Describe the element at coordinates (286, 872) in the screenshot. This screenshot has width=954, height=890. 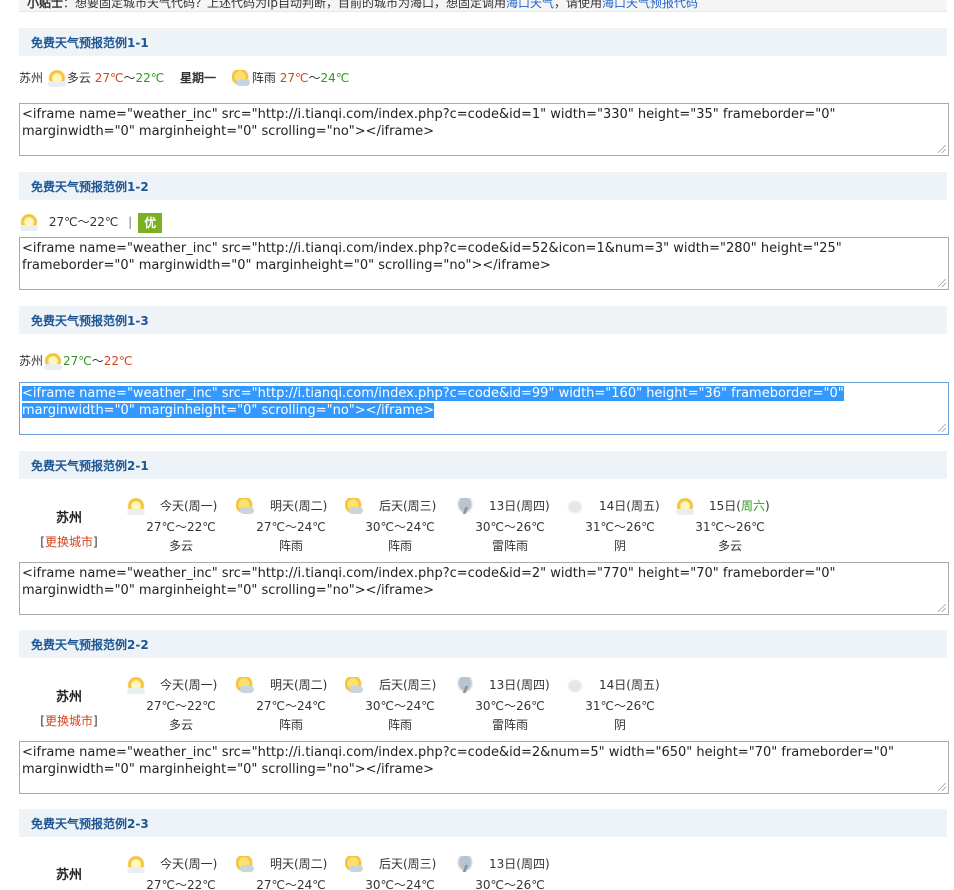
I see `forecast-day: 明天(周二) 27℃～24℃` at that location.